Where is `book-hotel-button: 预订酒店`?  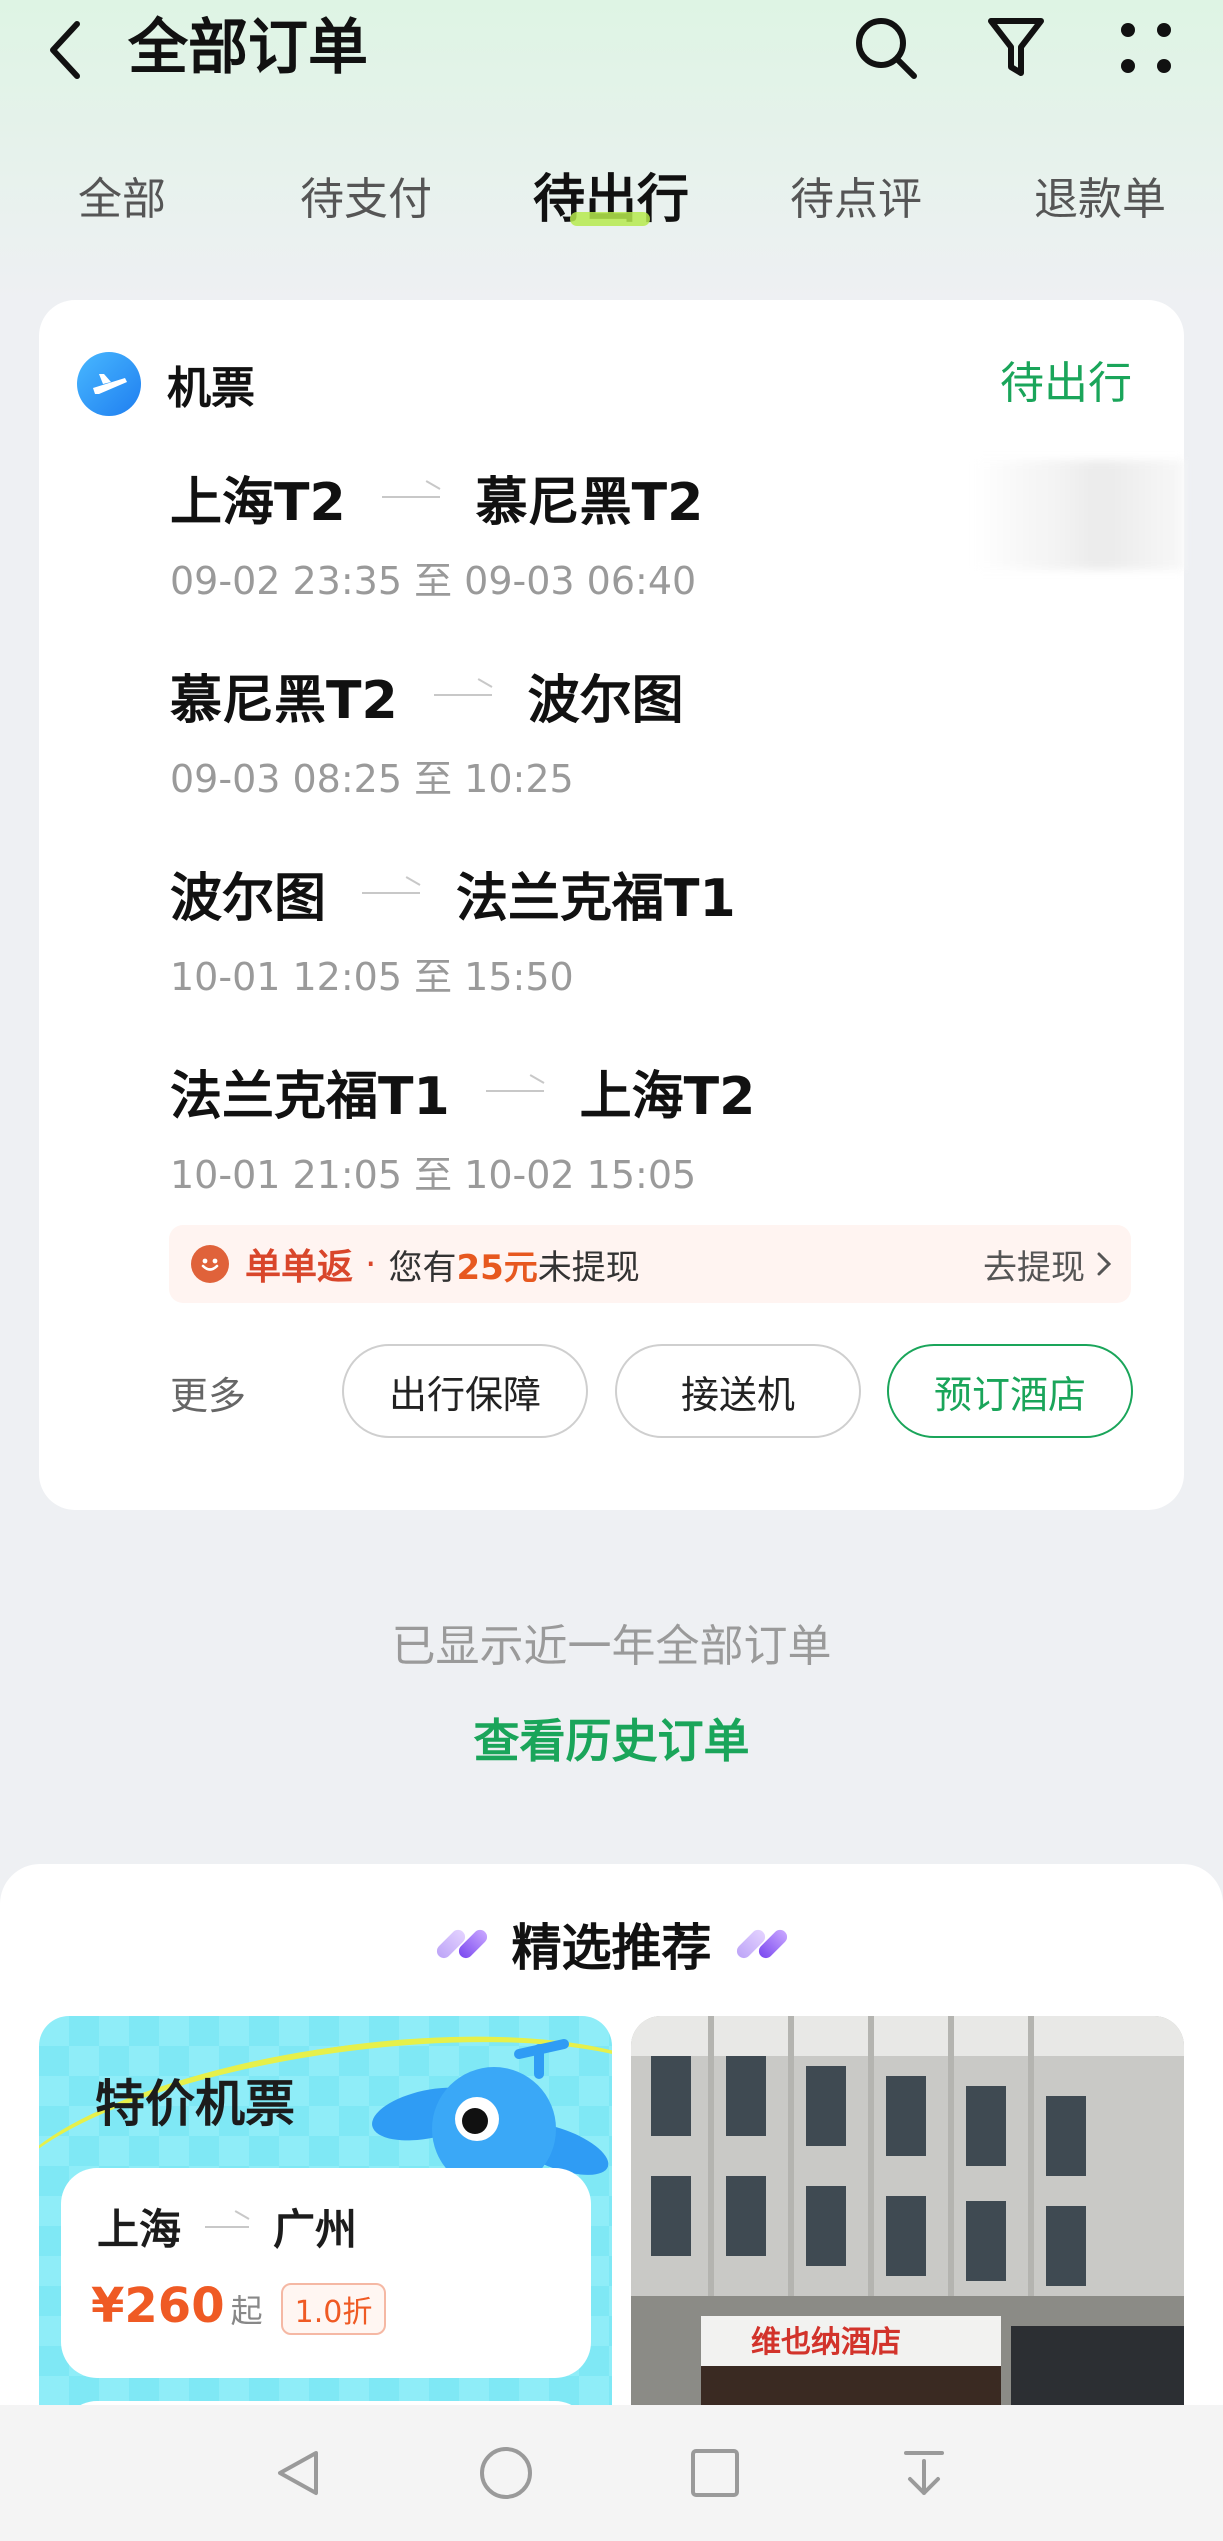
book-hotel-button: 预订酒店 is located at coordinates (1010, 1391).